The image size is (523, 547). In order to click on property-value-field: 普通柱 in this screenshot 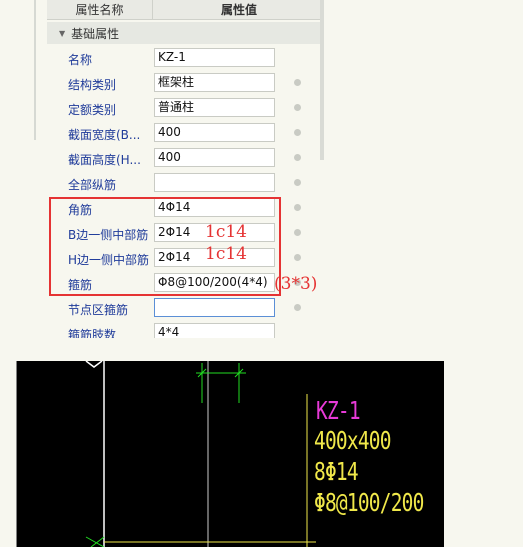, I will do `click(214, 107)`.